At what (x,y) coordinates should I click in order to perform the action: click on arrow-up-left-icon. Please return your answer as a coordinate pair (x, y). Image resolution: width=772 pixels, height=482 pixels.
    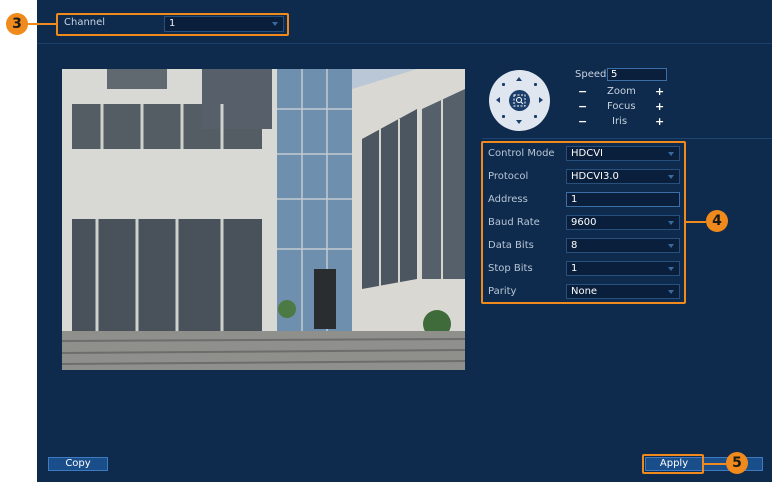
    Looking at the image, I should click on (503, 84).